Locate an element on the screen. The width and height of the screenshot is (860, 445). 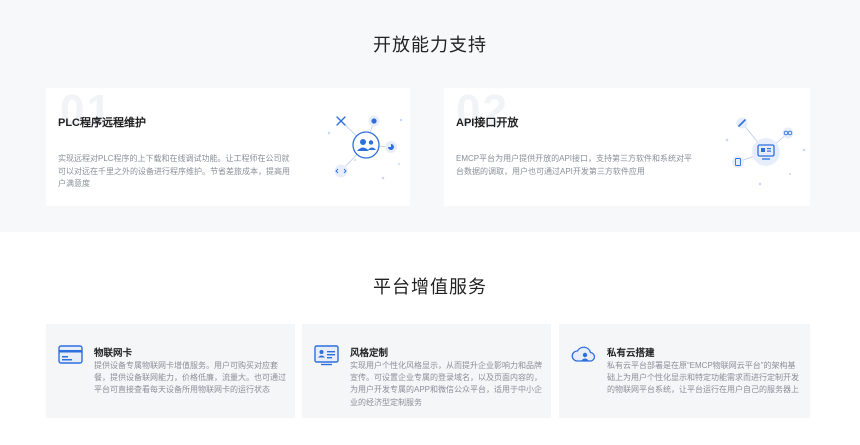
api-illustration is located at coordinates (765, 151).